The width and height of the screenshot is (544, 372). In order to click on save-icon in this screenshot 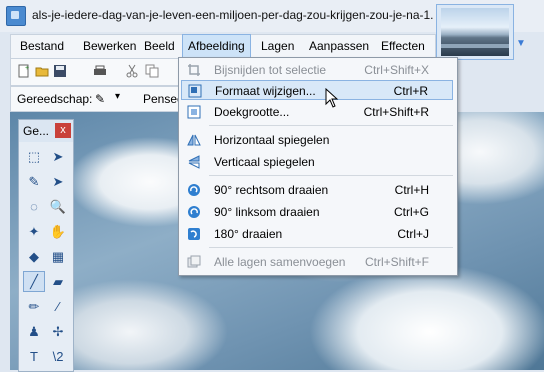, I will do `click(60, 71)`.